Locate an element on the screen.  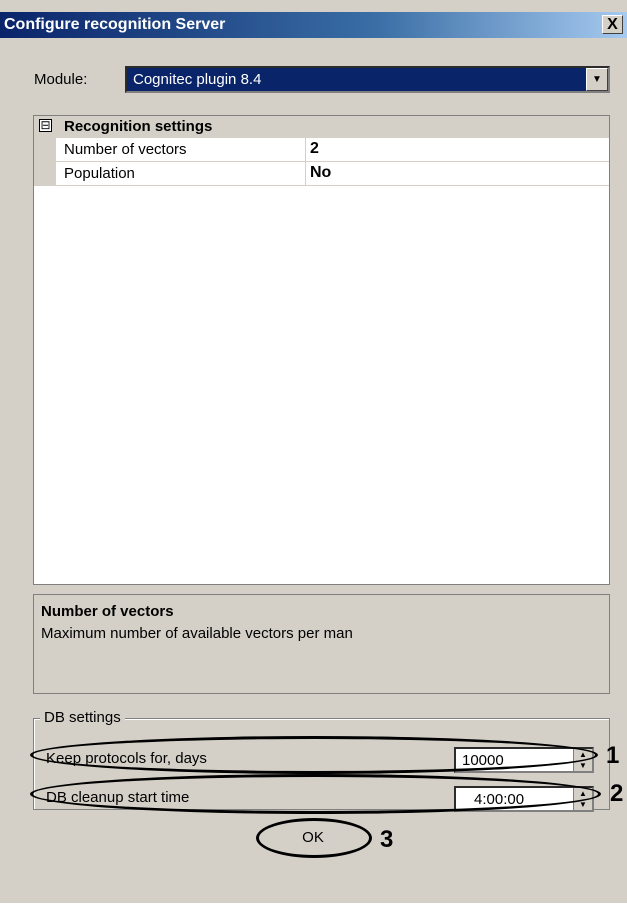
close-icon: X is located at coordinates (612, 24).